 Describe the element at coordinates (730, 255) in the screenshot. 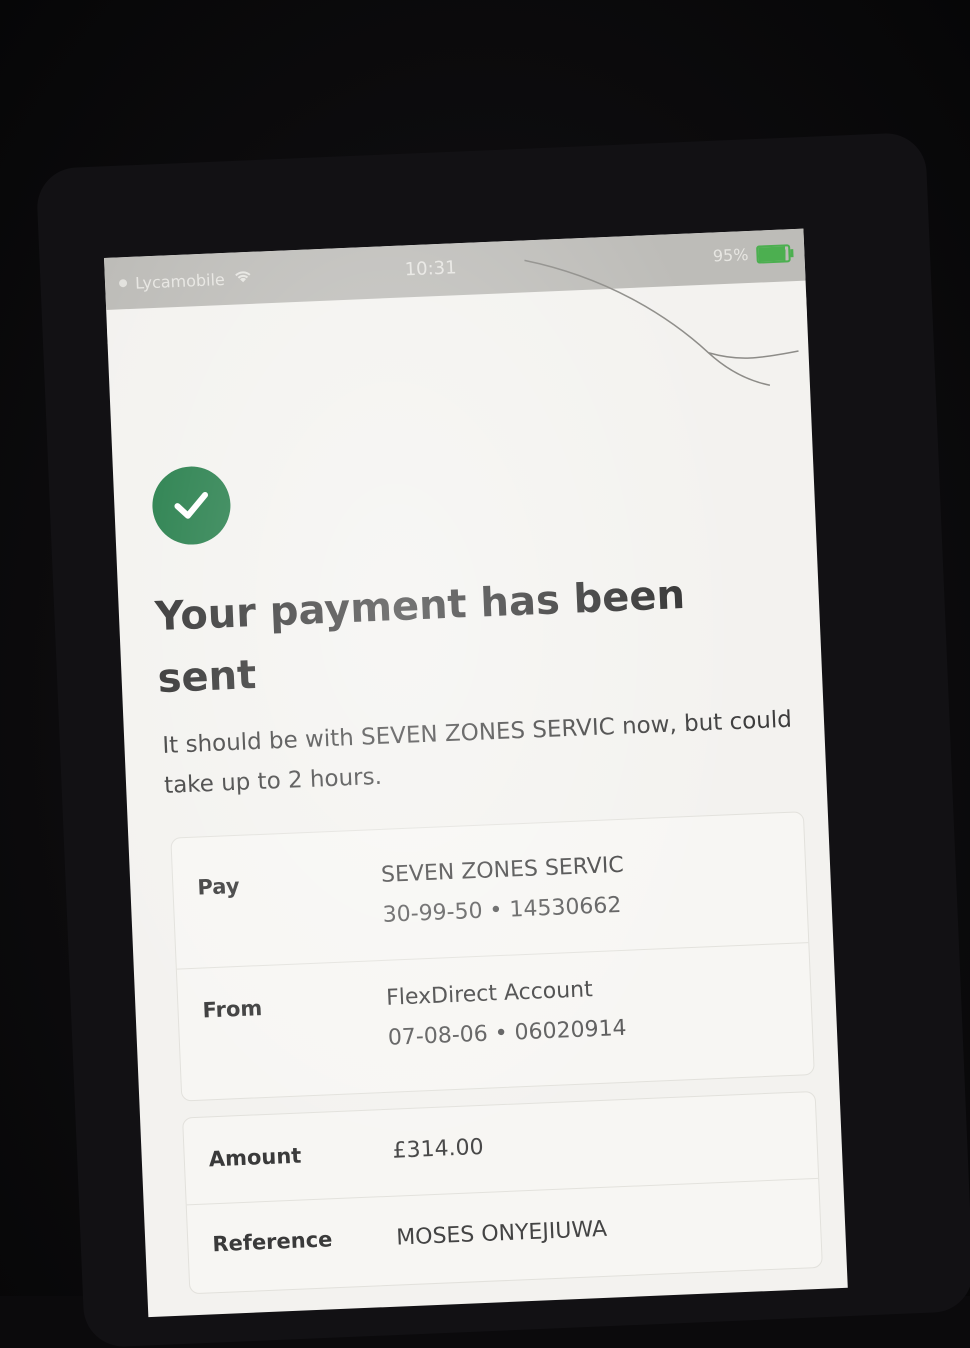

I see `battery-percent: 95%` at that location.